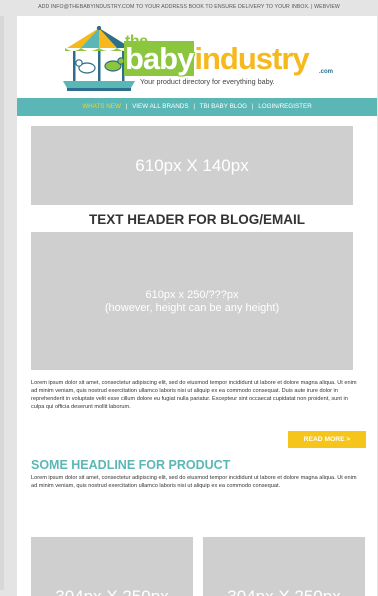  I want to click on nav-whats-new: WHATS NEW, so click(101, 106).